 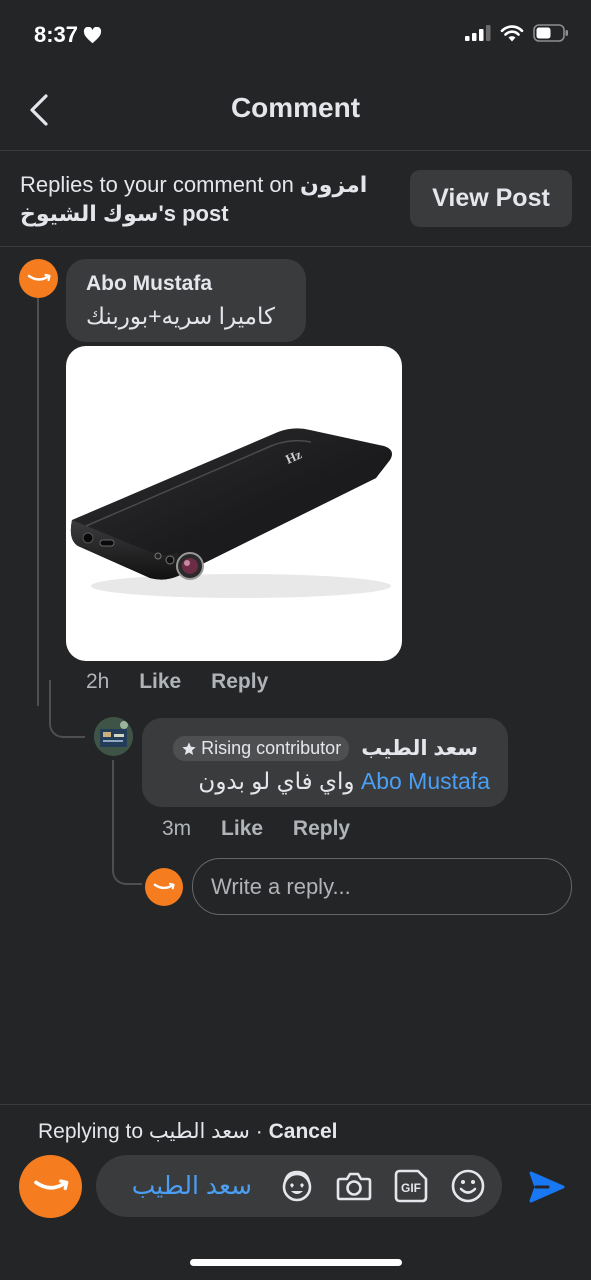 I want to click on replying-to-bar: Replying to سعد الطيب · Cancel, so click(x=187, y=1131).